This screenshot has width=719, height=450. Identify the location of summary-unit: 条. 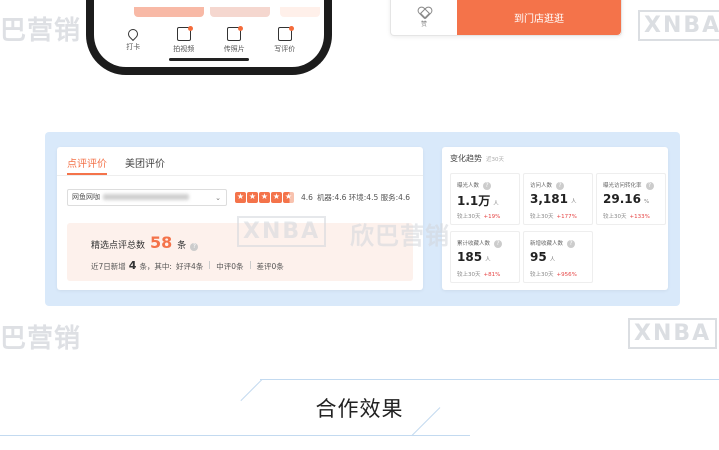
(182, 246).